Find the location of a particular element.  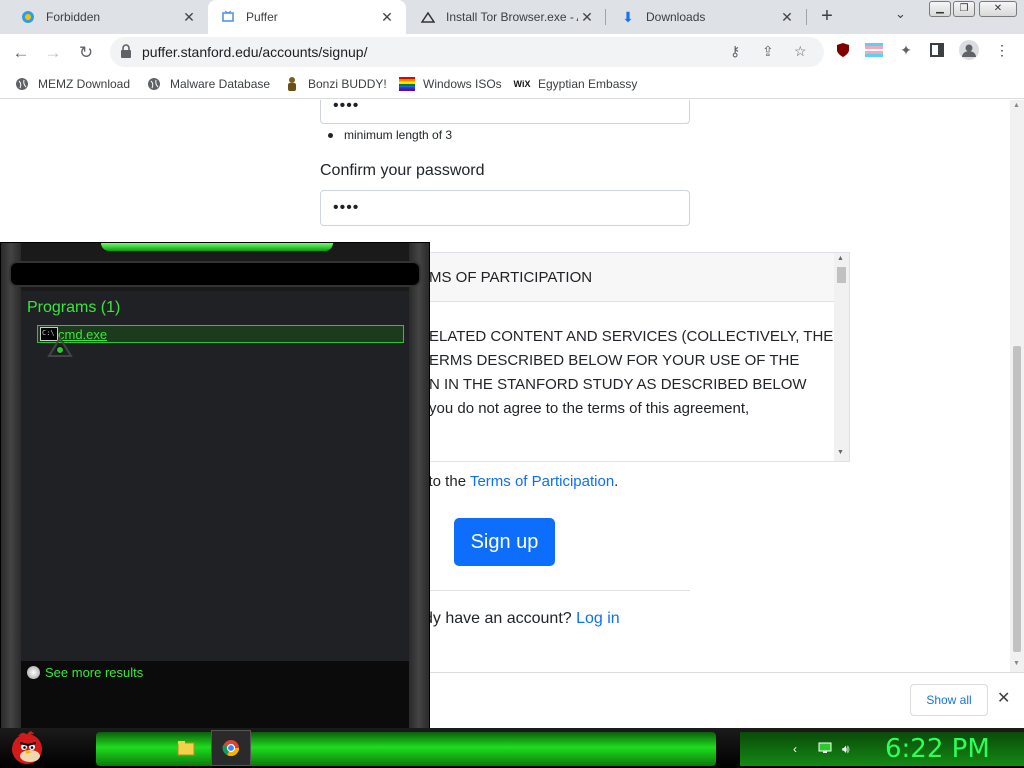

tab-forbidden: Forbidden ✕ is located at coordinates (108, 17).